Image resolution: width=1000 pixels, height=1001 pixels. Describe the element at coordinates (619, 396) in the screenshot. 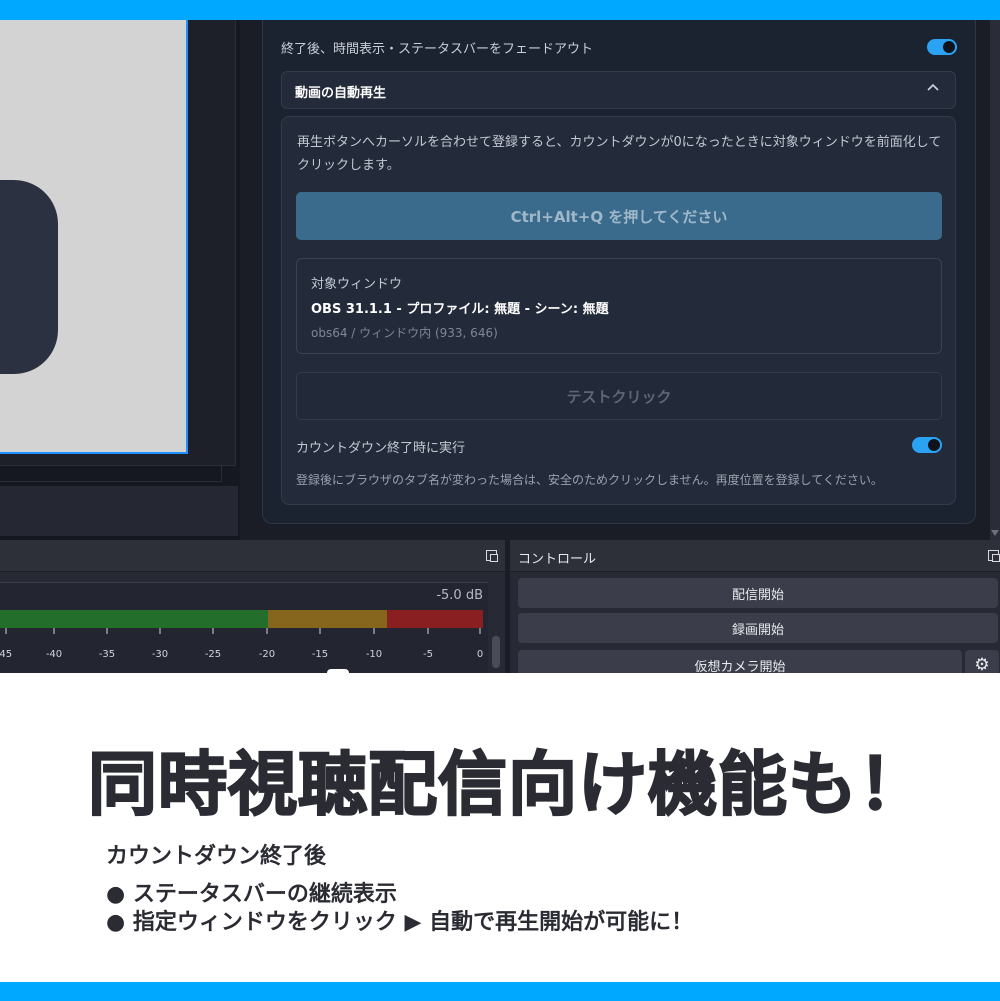

I see `test-click-button: テストクリック` at that location.